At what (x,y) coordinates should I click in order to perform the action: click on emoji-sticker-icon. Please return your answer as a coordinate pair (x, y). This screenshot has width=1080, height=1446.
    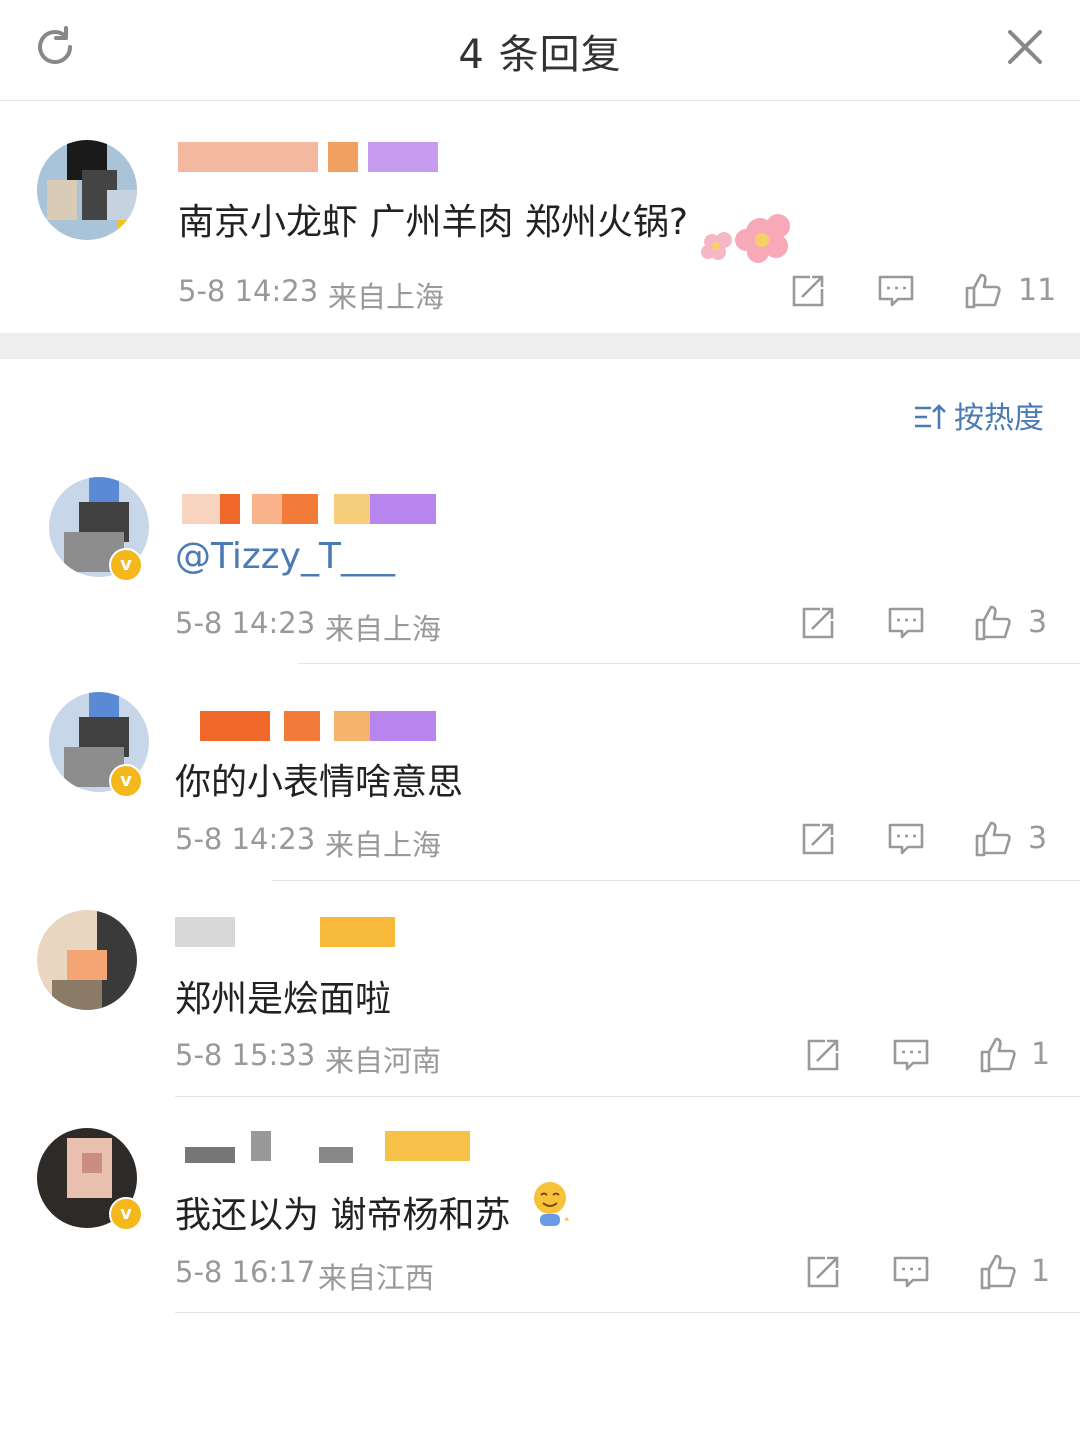
    Looking at the image, I should click on (551, 1204).